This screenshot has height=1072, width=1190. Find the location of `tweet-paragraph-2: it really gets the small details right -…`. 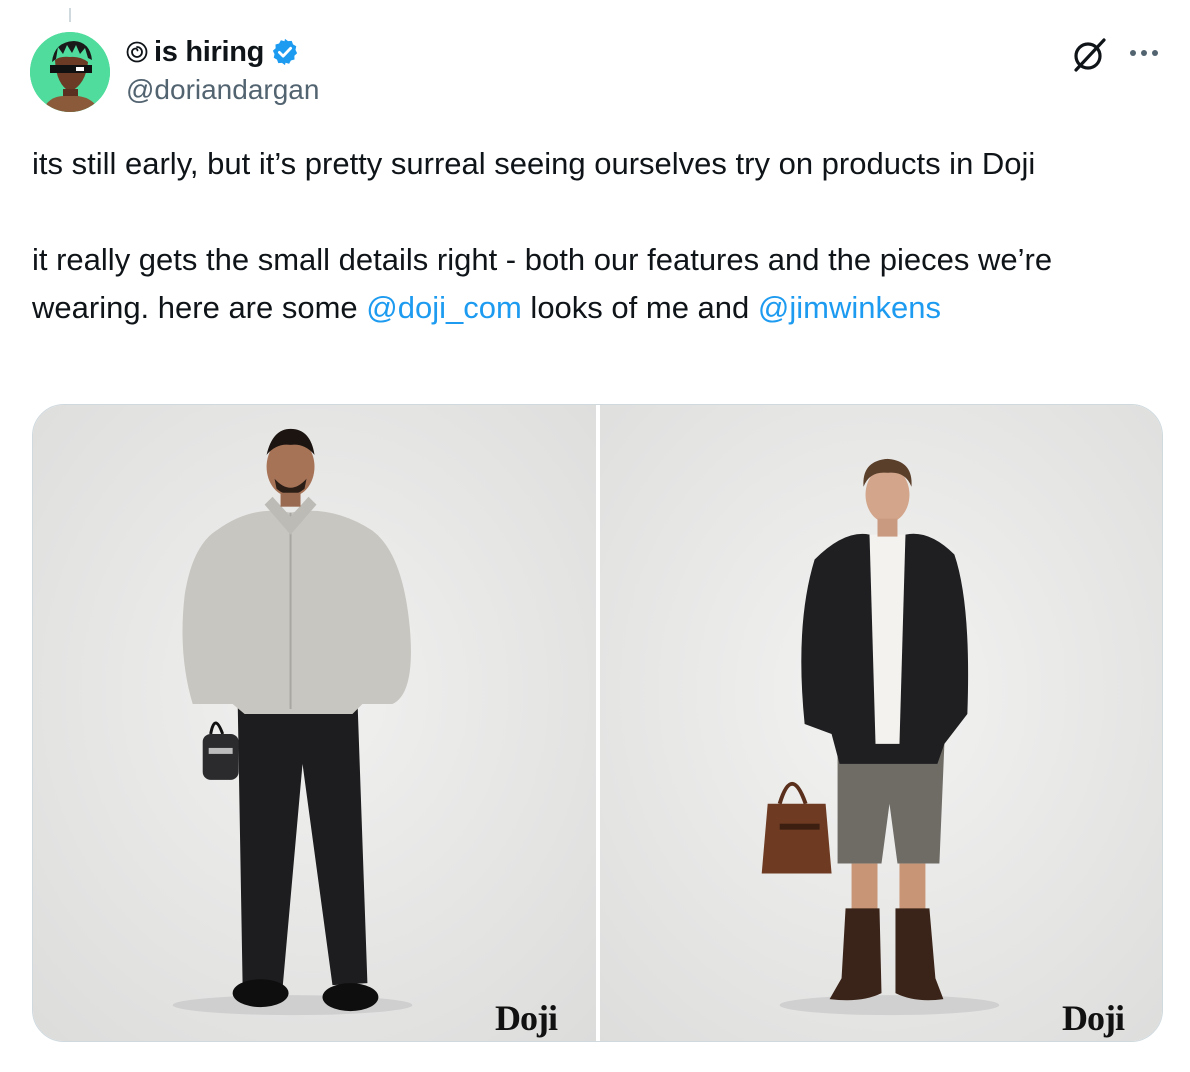

tweet-paragraph-2: it really gets the small details right -… is located at coordinates (597, 284).